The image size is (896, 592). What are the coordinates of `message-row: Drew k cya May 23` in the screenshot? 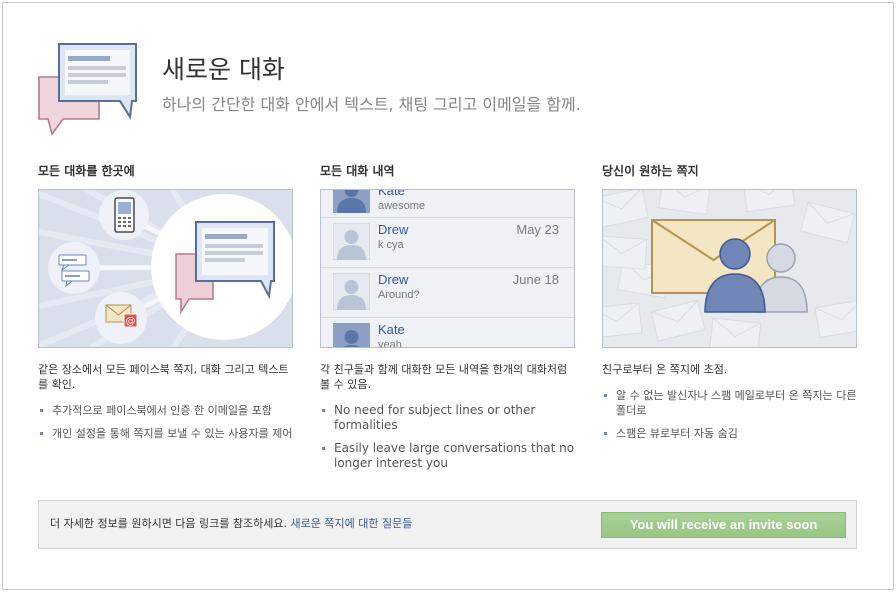 It's located at (447, 243).